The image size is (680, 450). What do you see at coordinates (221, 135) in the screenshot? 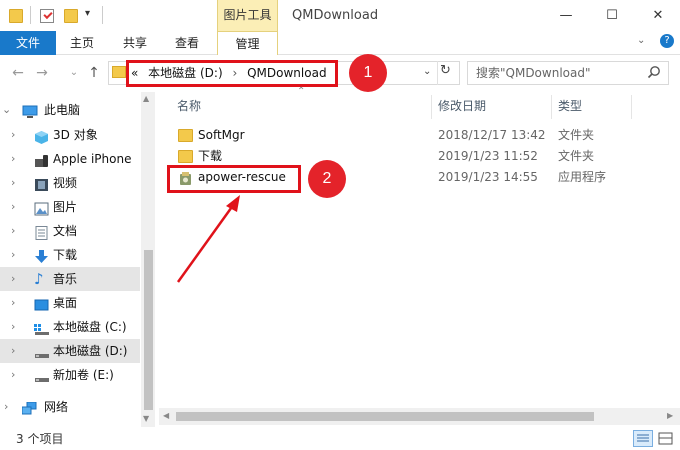
I see `file-name: SoftMgr` at bounding box center [221, 135].